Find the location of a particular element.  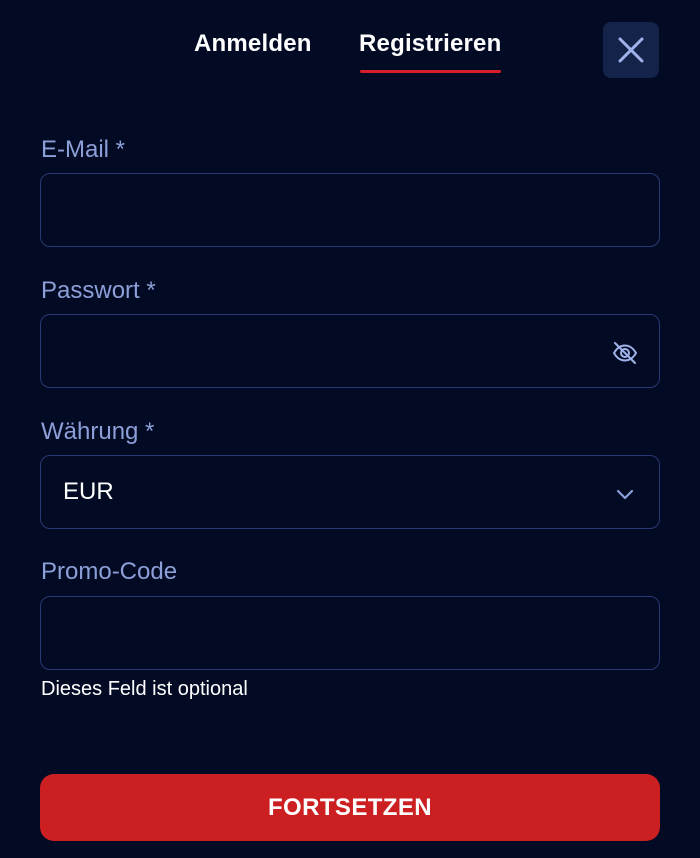

password-field-wrapper is located at coordinates (350, 351).